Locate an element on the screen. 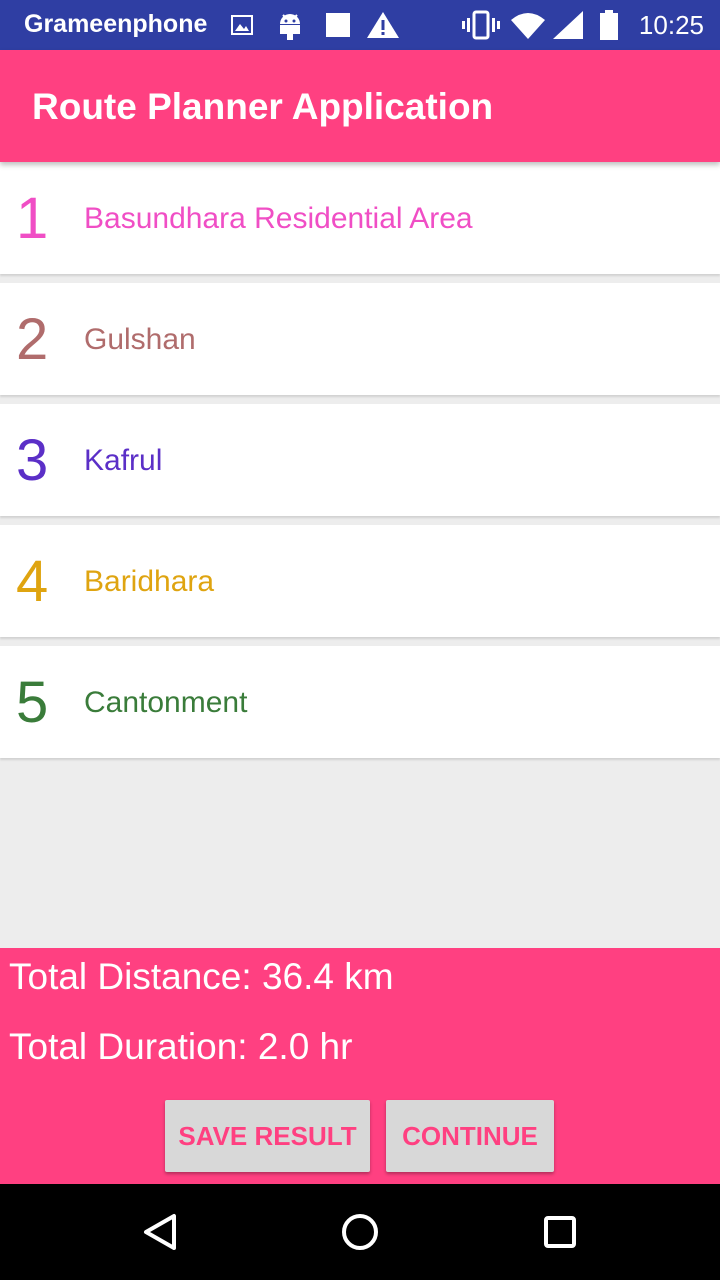  stop-name: Baridhara is located at coordinates (149, 581).